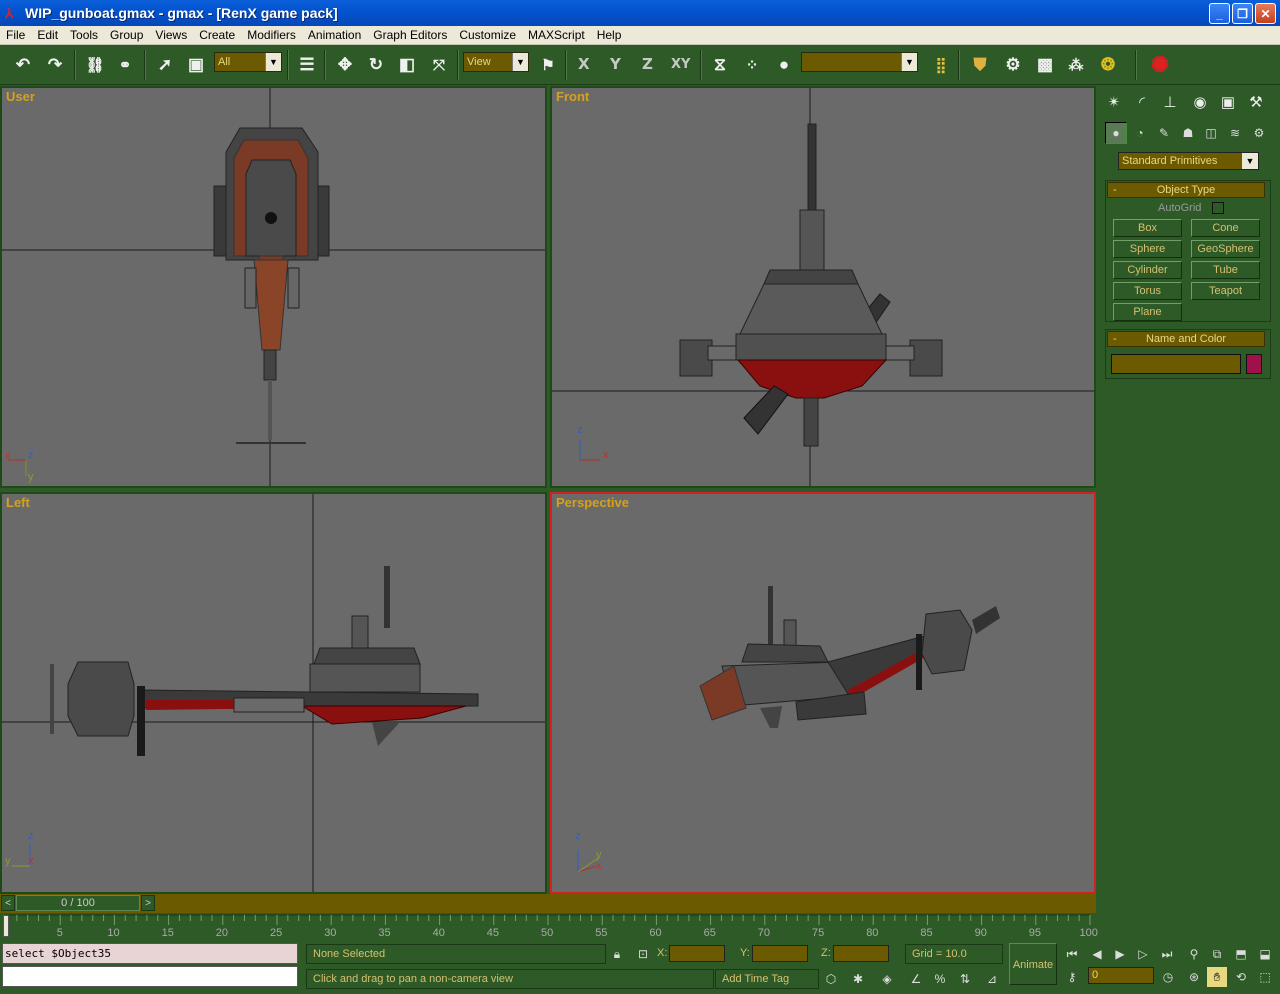 This screenshot has width=1280, height=994. Describe the element at coordinates (980, 65) in the screenshot. I see `curve-editor-icon: ⛊` at that location.